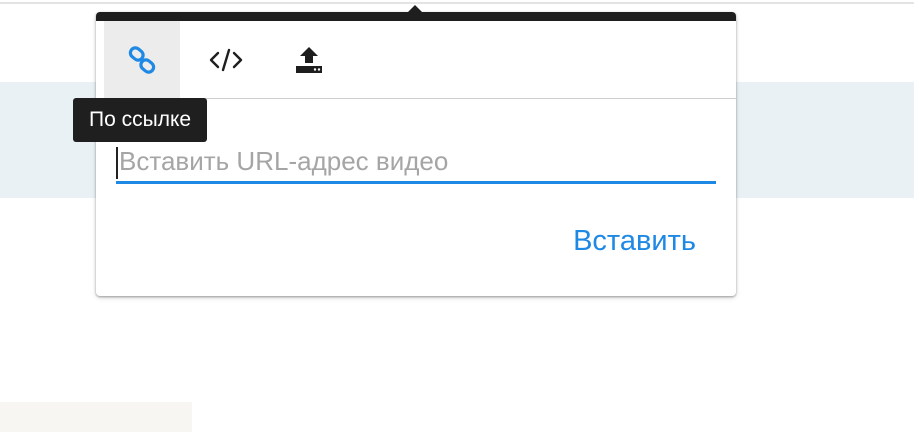  Describe the element at coordinates (416, 163) in the screenshot. I see `video-url-input` at that location.